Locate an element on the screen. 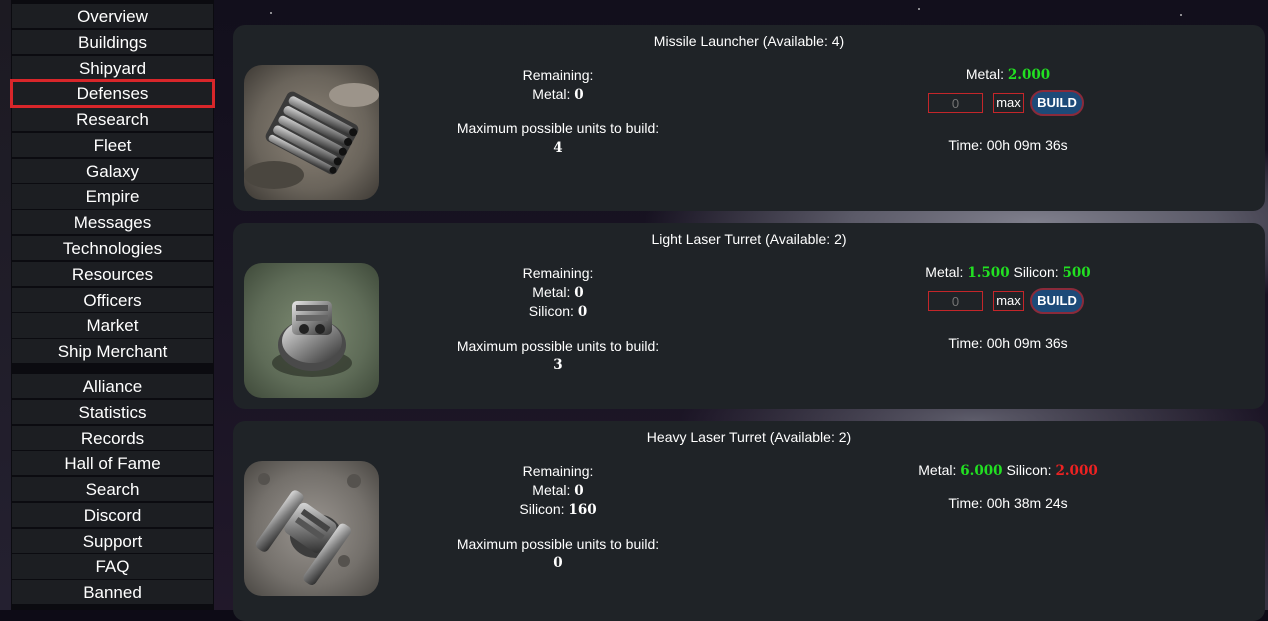  sidebar-item-faq: FAQ is located at coordinates (112, 566).